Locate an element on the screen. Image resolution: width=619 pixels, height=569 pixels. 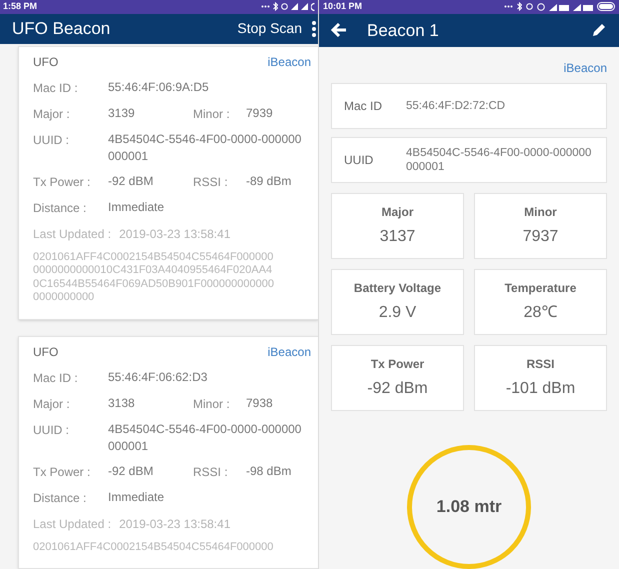
distance-value: 1.08 mtr is located at coordinates (469, 507).